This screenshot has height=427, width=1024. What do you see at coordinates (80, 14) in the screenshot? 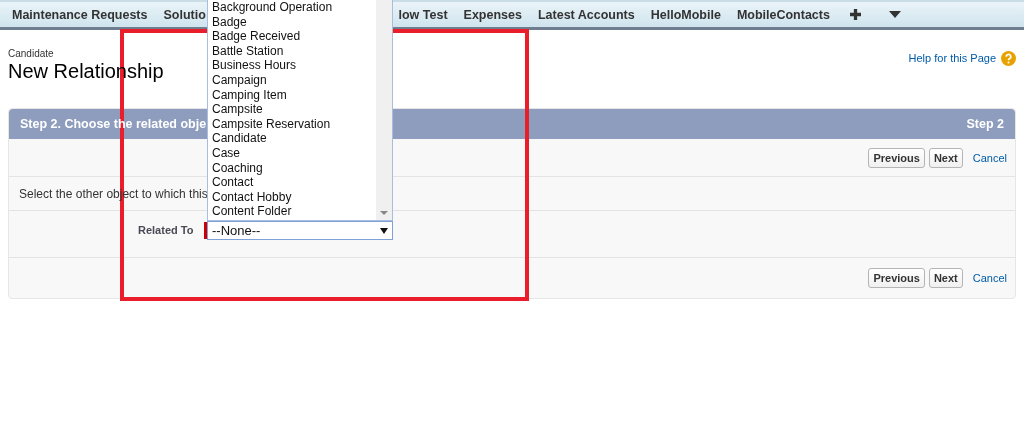
I see `nav-tab: Maintenance Requests` at bounding box center [80, 14].